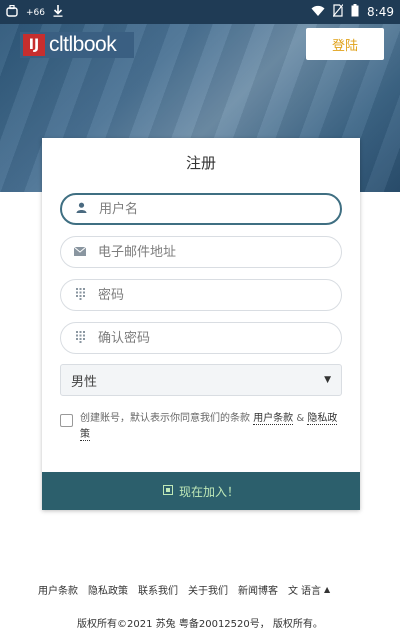 Image resolution: width=400 pixels, height=640 pixels. I want to click on logo-mark-icon: IJ, so click(34, 45).